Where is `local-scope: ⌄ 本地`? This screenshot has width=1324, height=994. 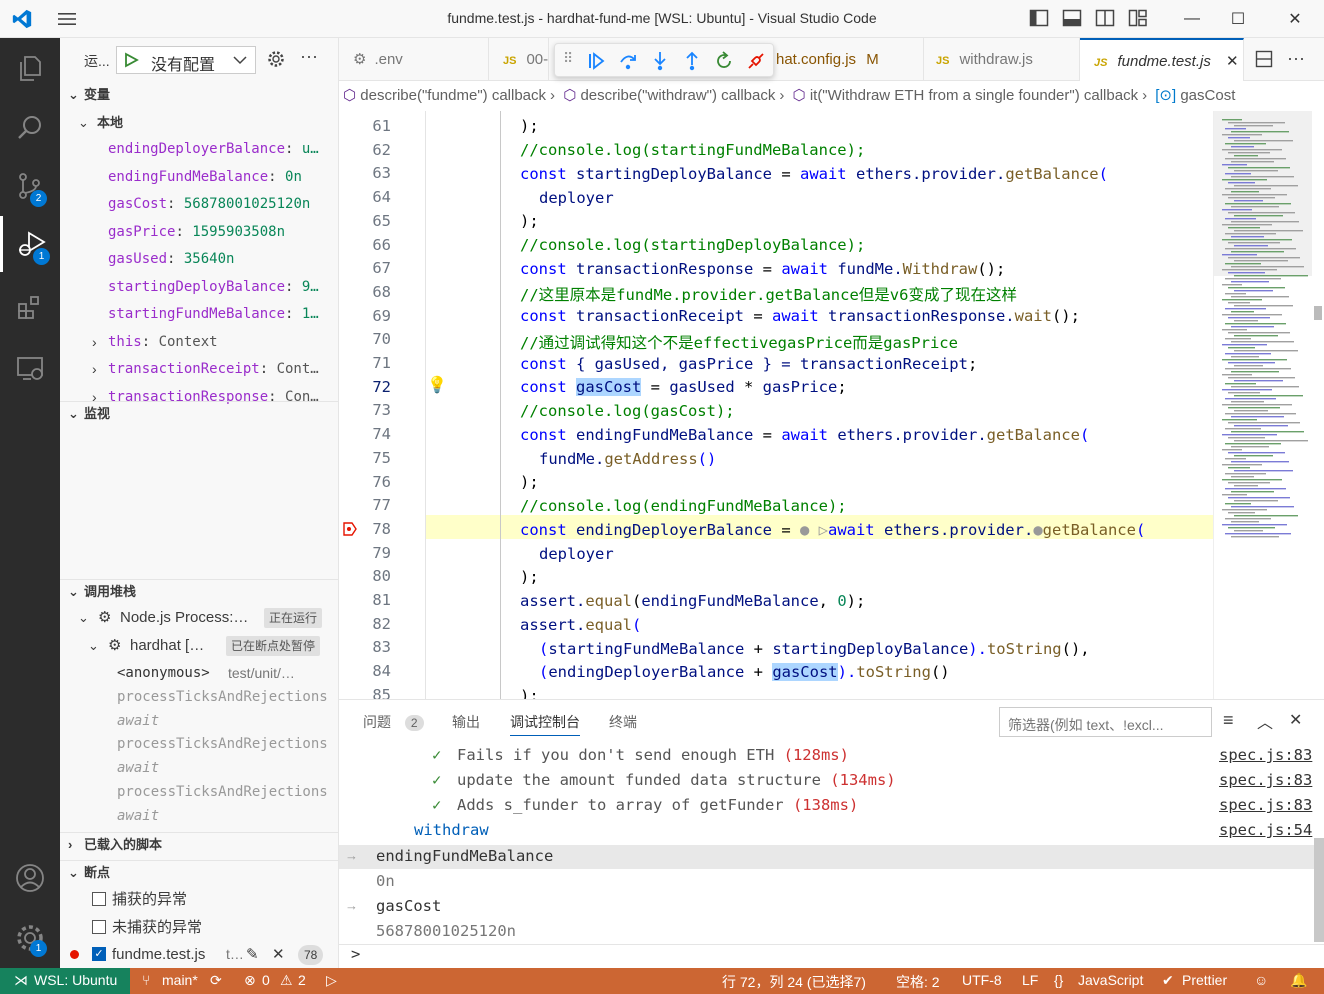
local-scope: ⌄ 本地 is located at coordinates (199, 122).